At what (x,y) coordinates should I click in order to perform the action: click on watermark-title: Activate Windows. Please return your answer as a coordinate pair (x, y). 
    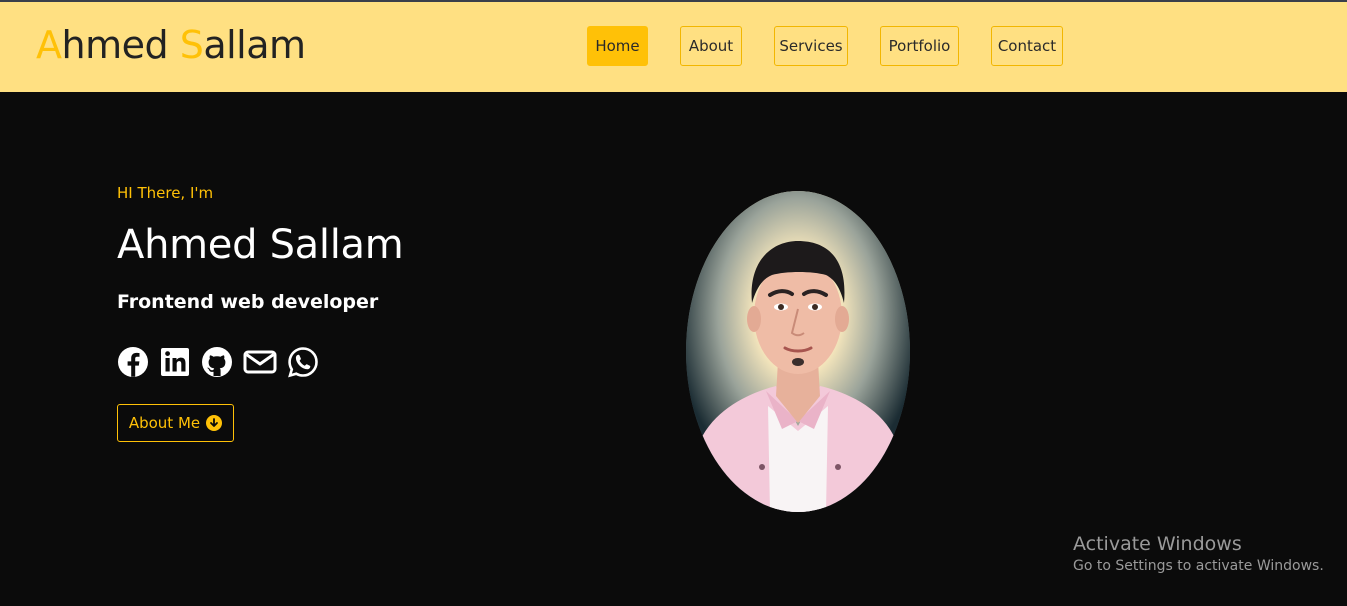
    Looking at the image, I should click on (1157, 544).